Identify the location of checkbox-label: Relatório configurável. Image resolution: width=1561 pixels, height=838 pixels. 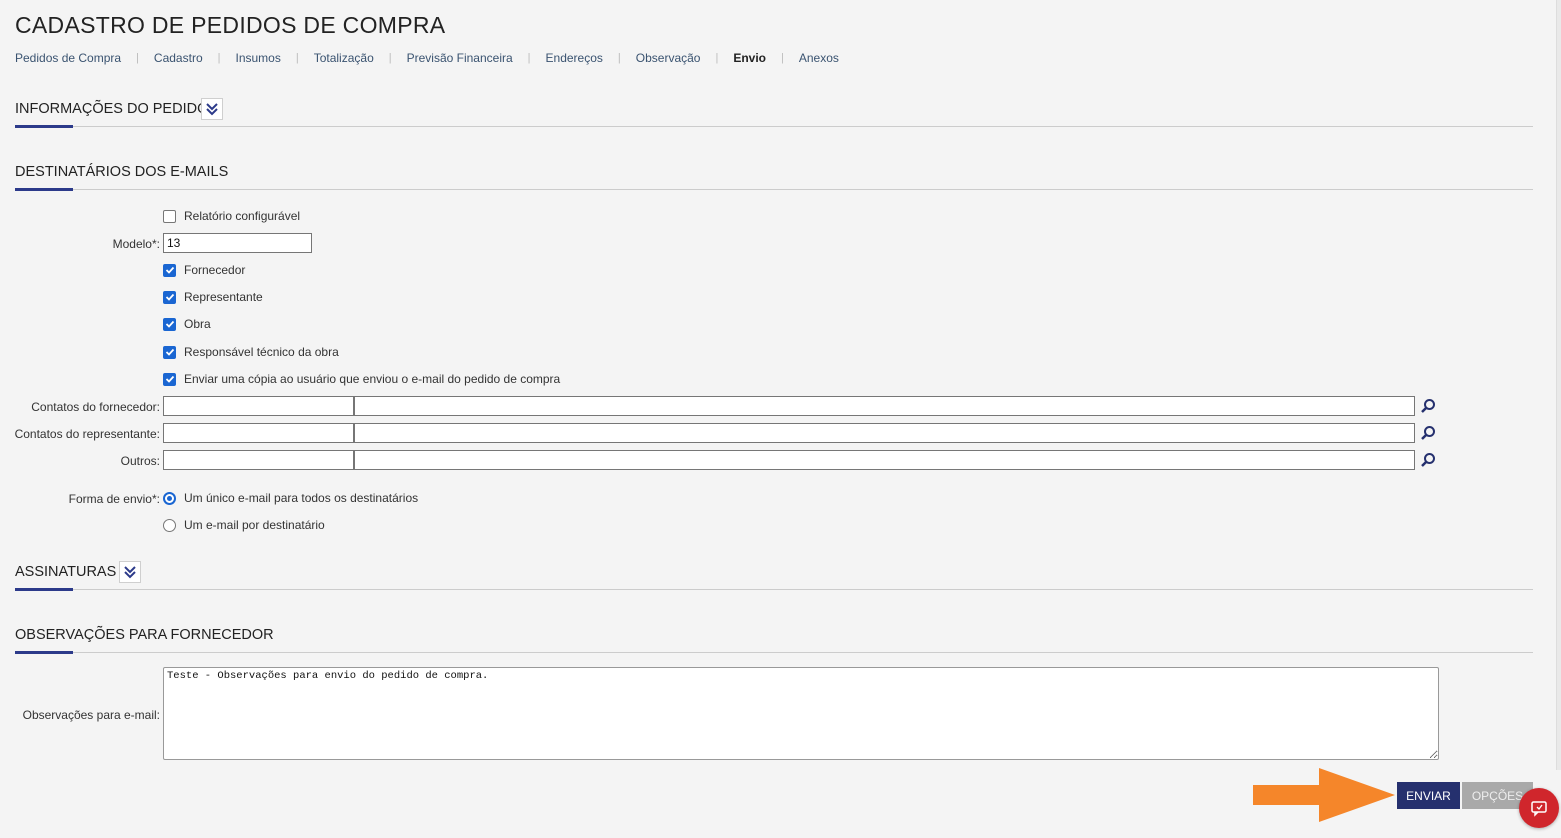
(242, 216).